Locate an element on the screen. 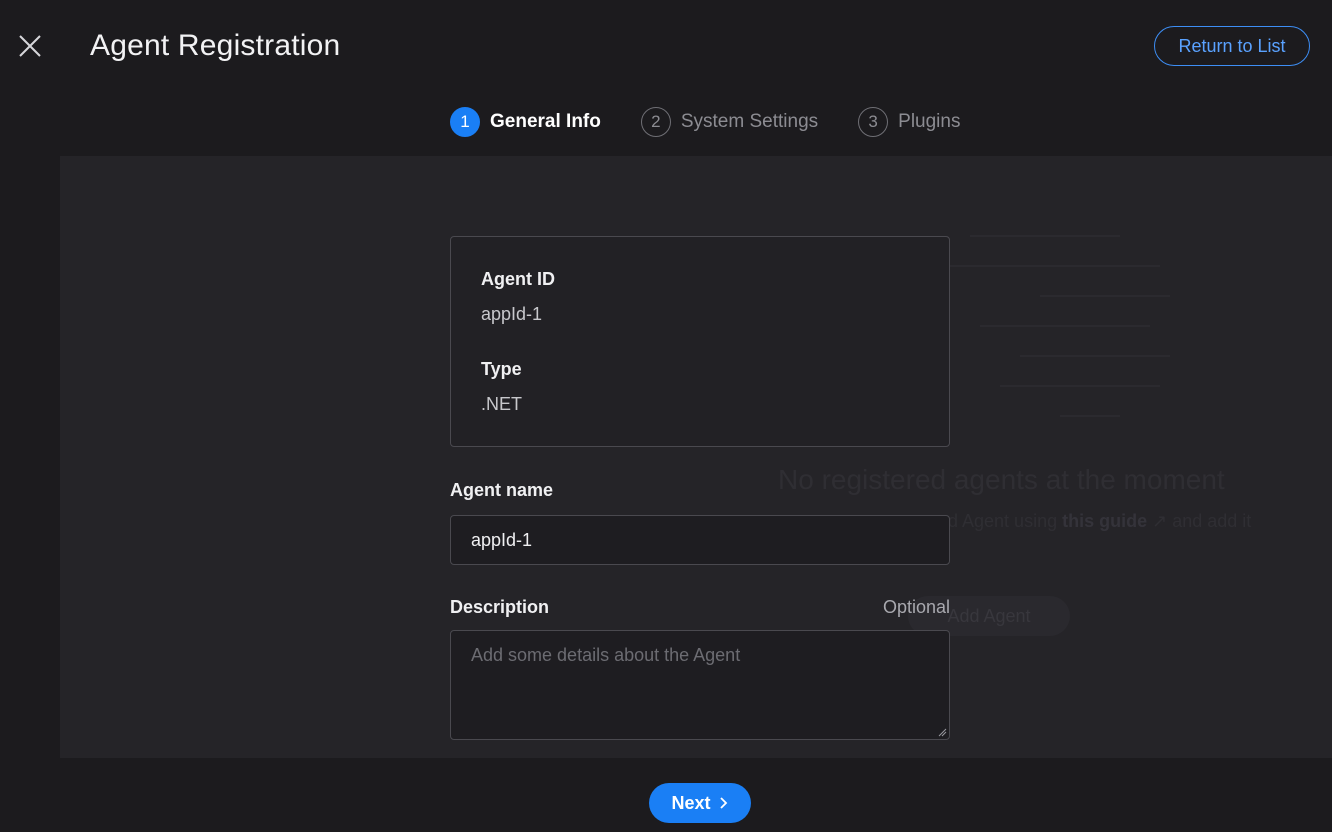 The height and width of the screenshot is (832, 1332). empty-state-title: No registered agents at the moment is located at coordinates (1001, 479).